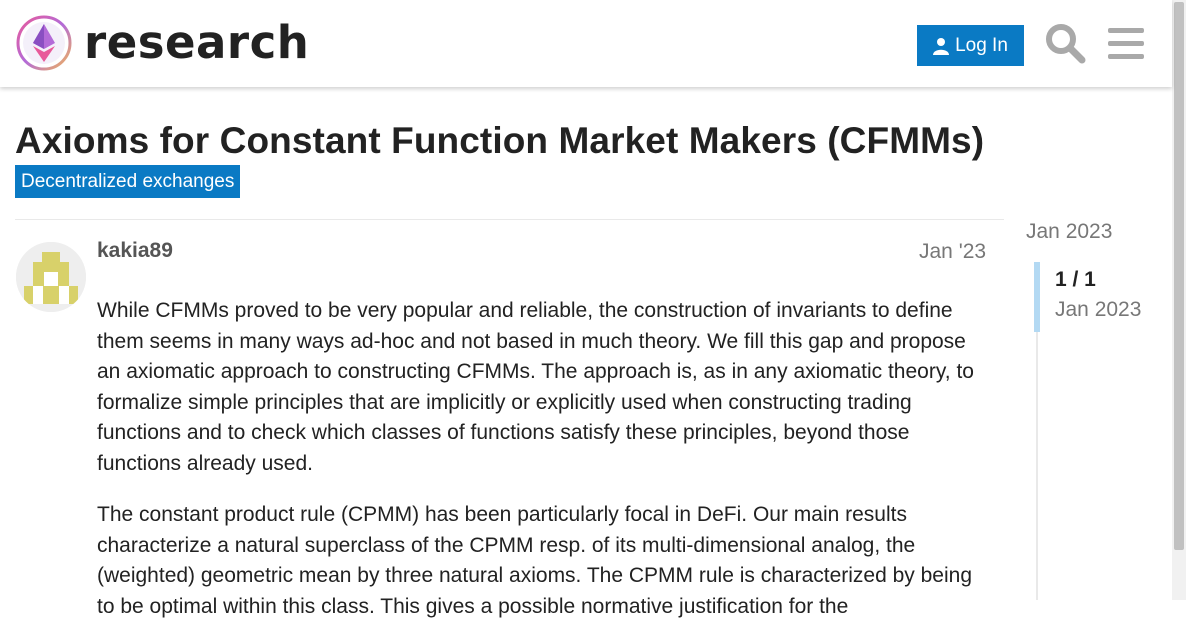 This screenshot has height=643, width=1186. What do you see at coordinates (1126, 44) in the screenshot?
I see `hamburger-menu-icon` at bounding box center [1126, 44].